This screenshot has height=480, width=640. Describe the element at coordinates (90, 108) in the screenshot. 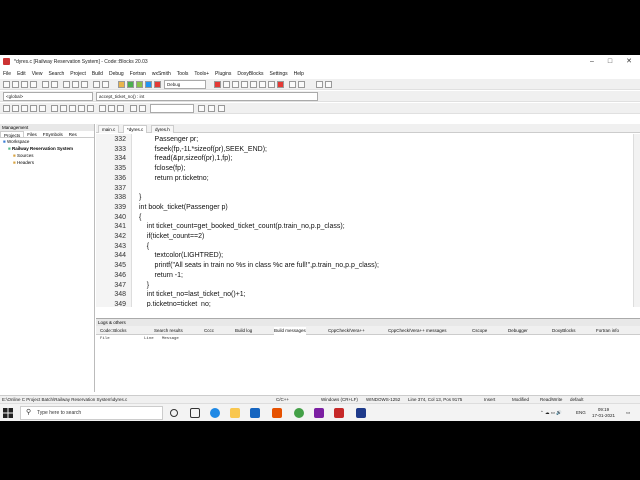

I see `indent-icon` at that location.